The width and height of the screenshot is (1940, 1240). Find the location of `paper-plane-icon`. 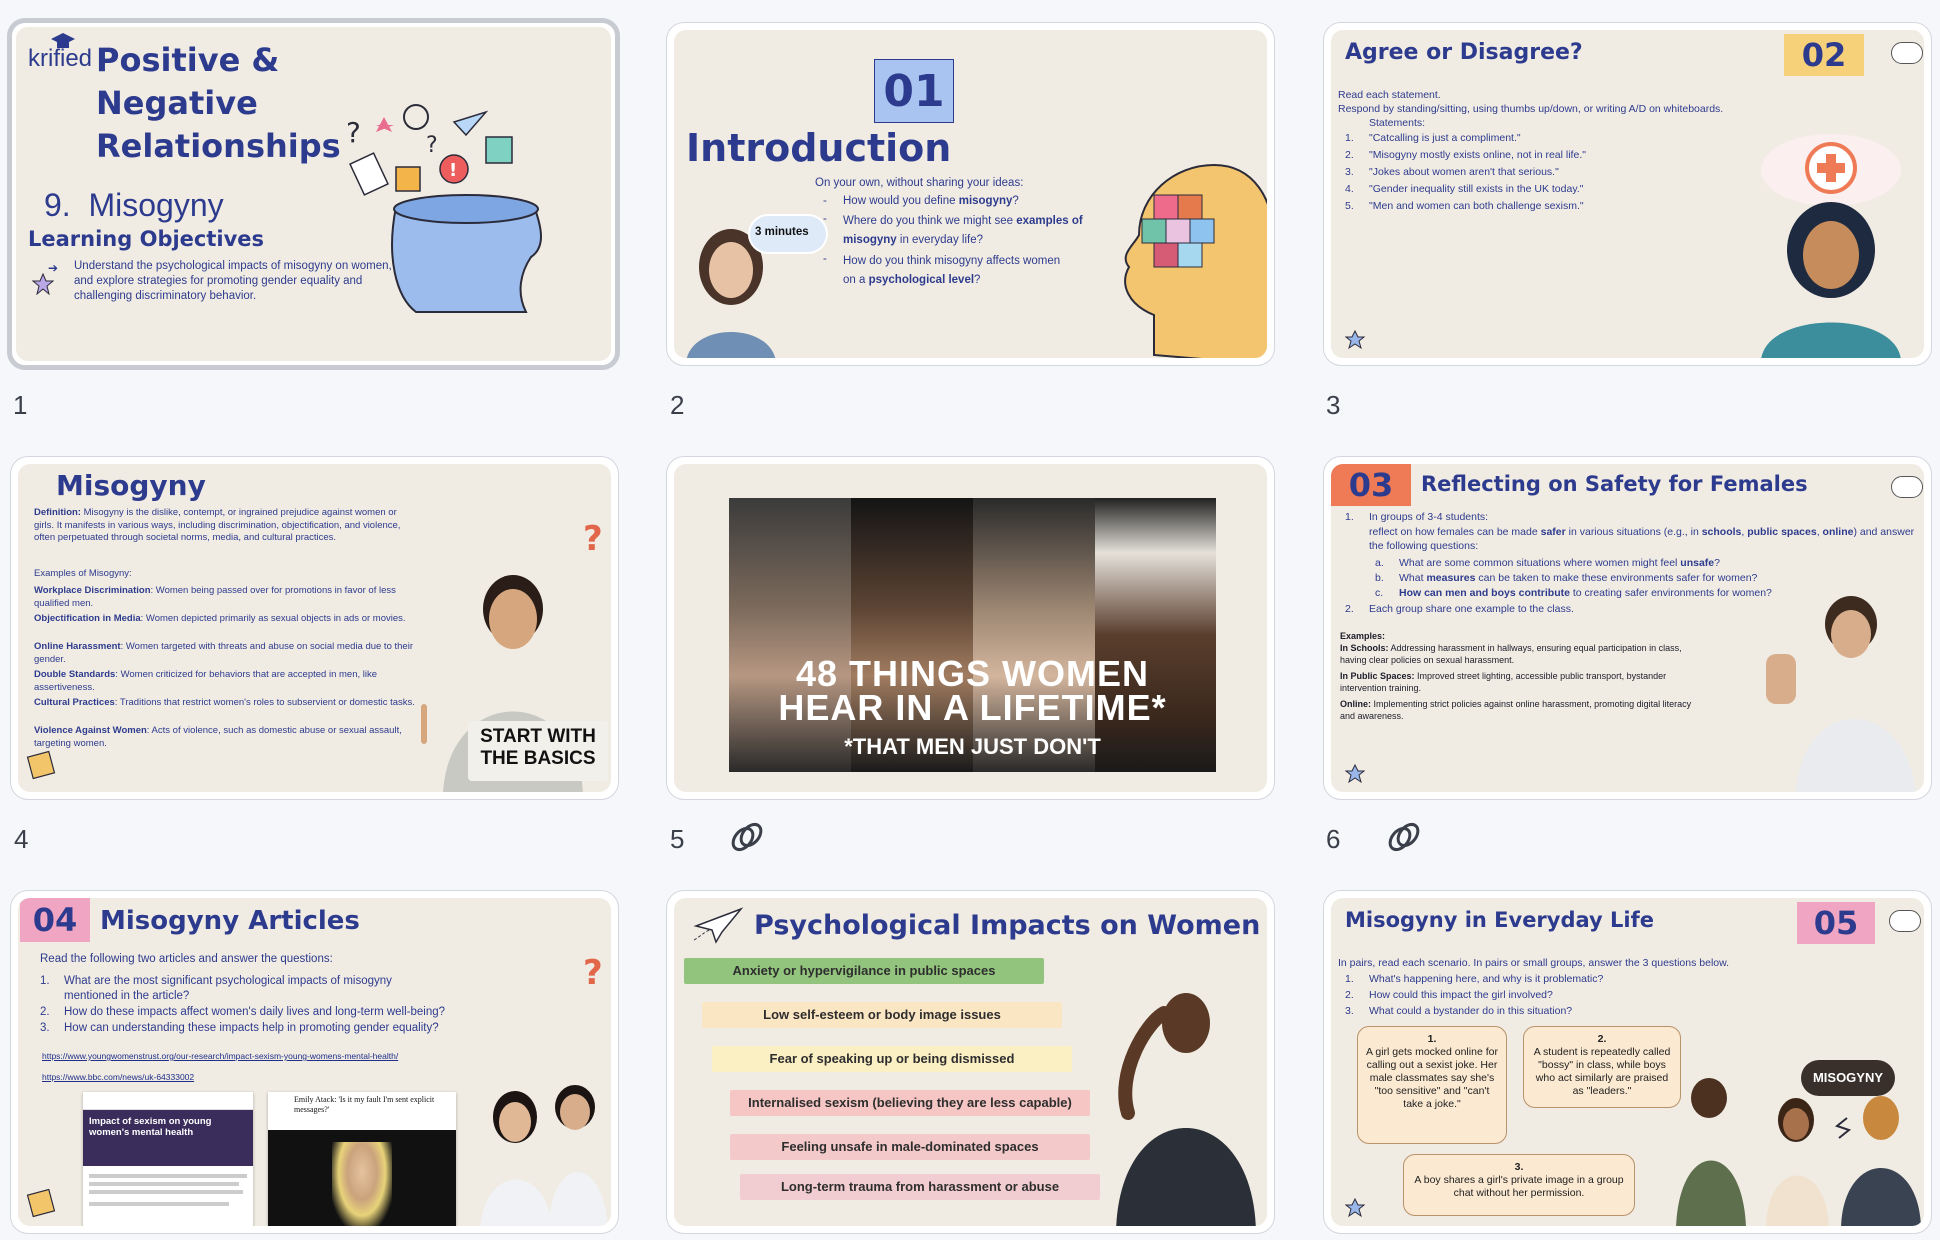

paper-plane-icon is located at coordinates (718, 925).